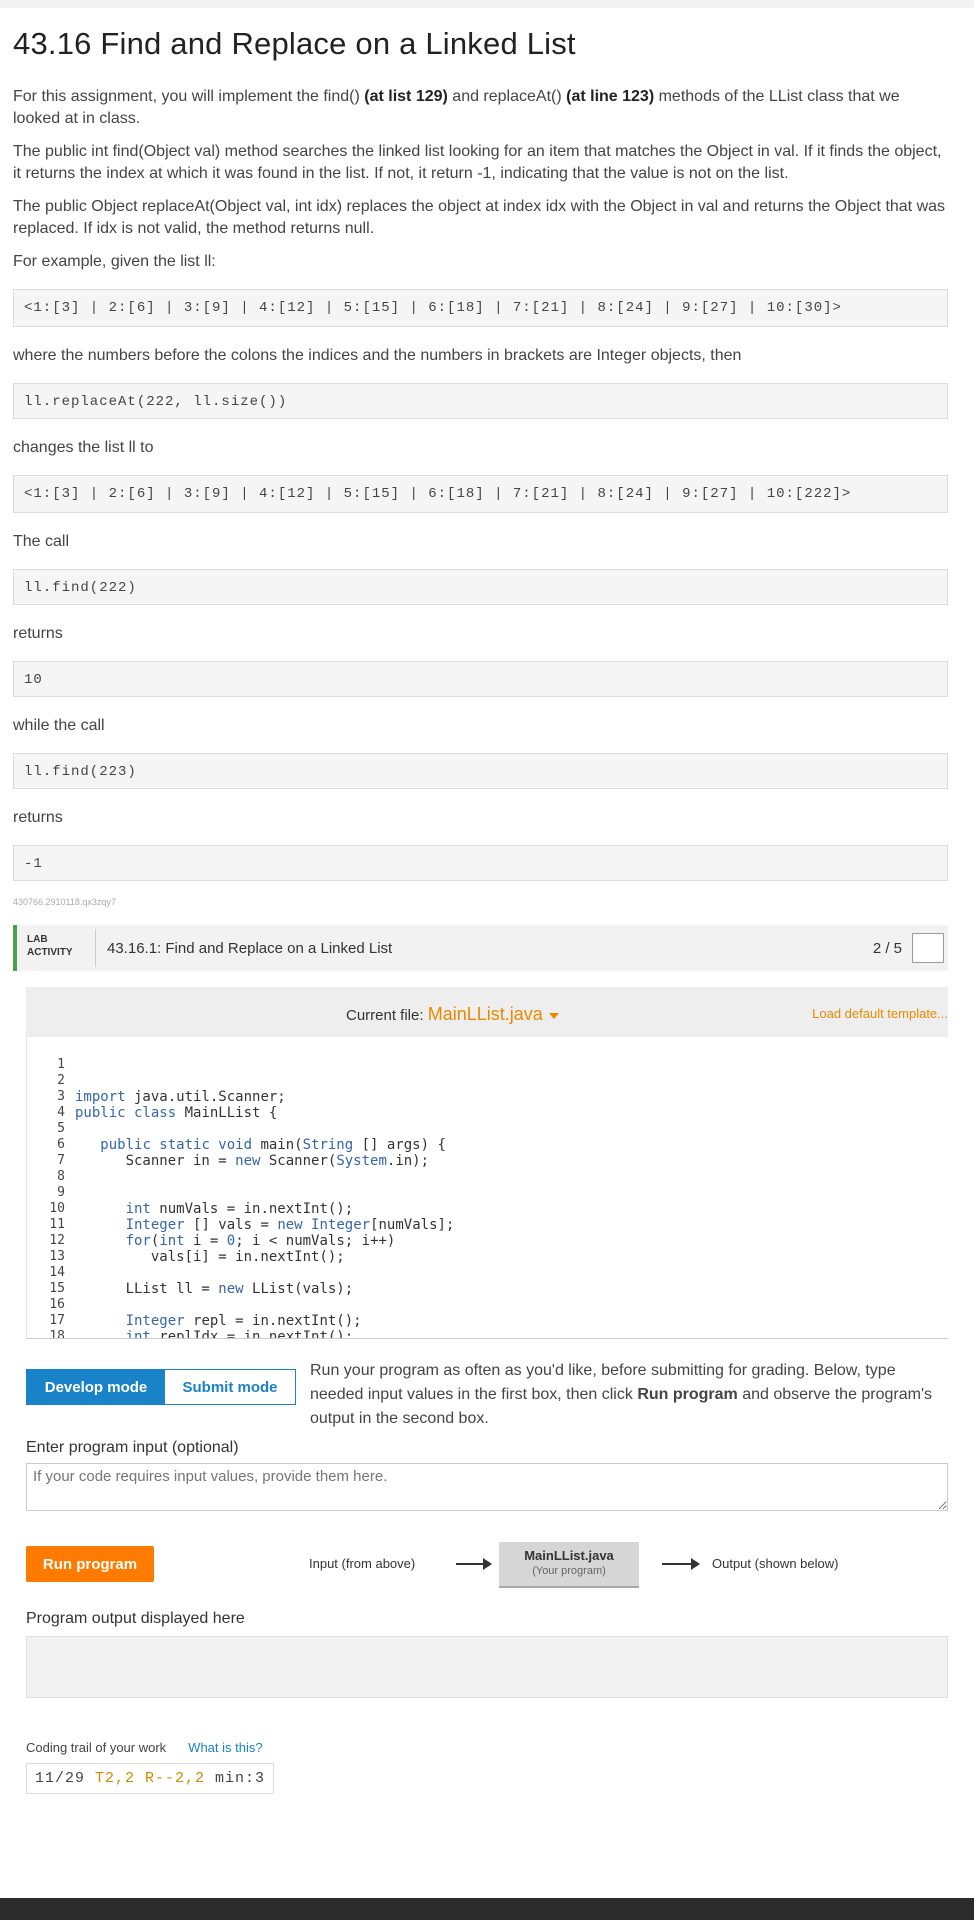  What do you see at coordinates (887, 948) in the screenshot?
I see `lab-score: 2 / 5` at bounding box center [887, 948].